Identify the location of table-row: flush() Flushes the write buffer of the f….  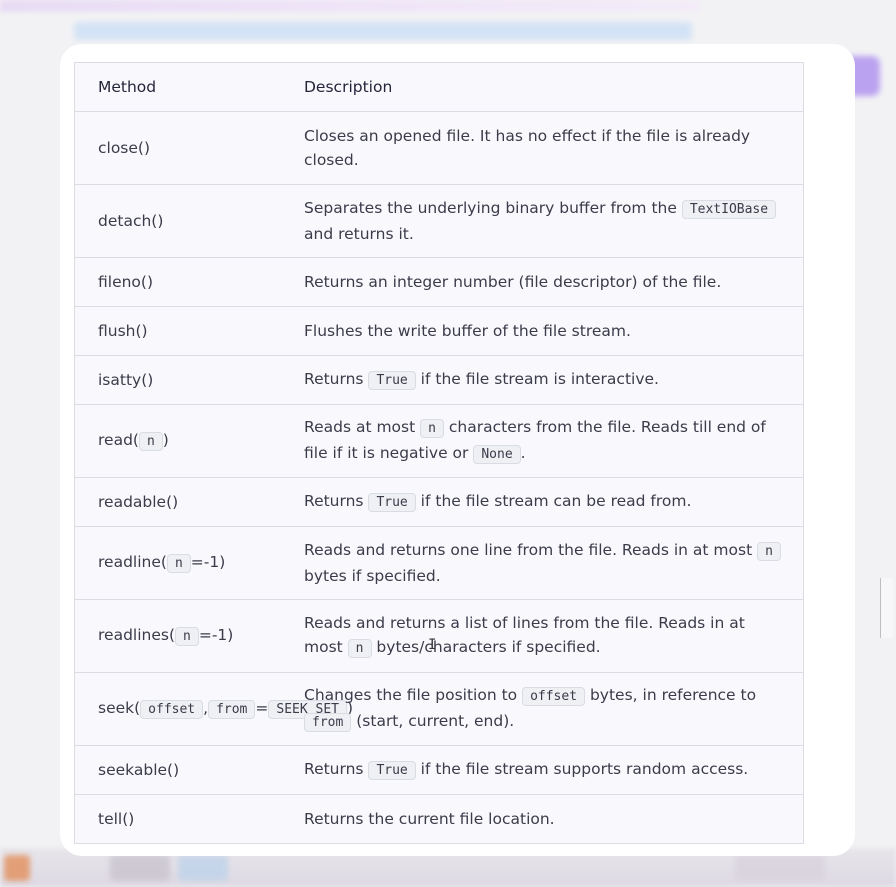
(439, 331).